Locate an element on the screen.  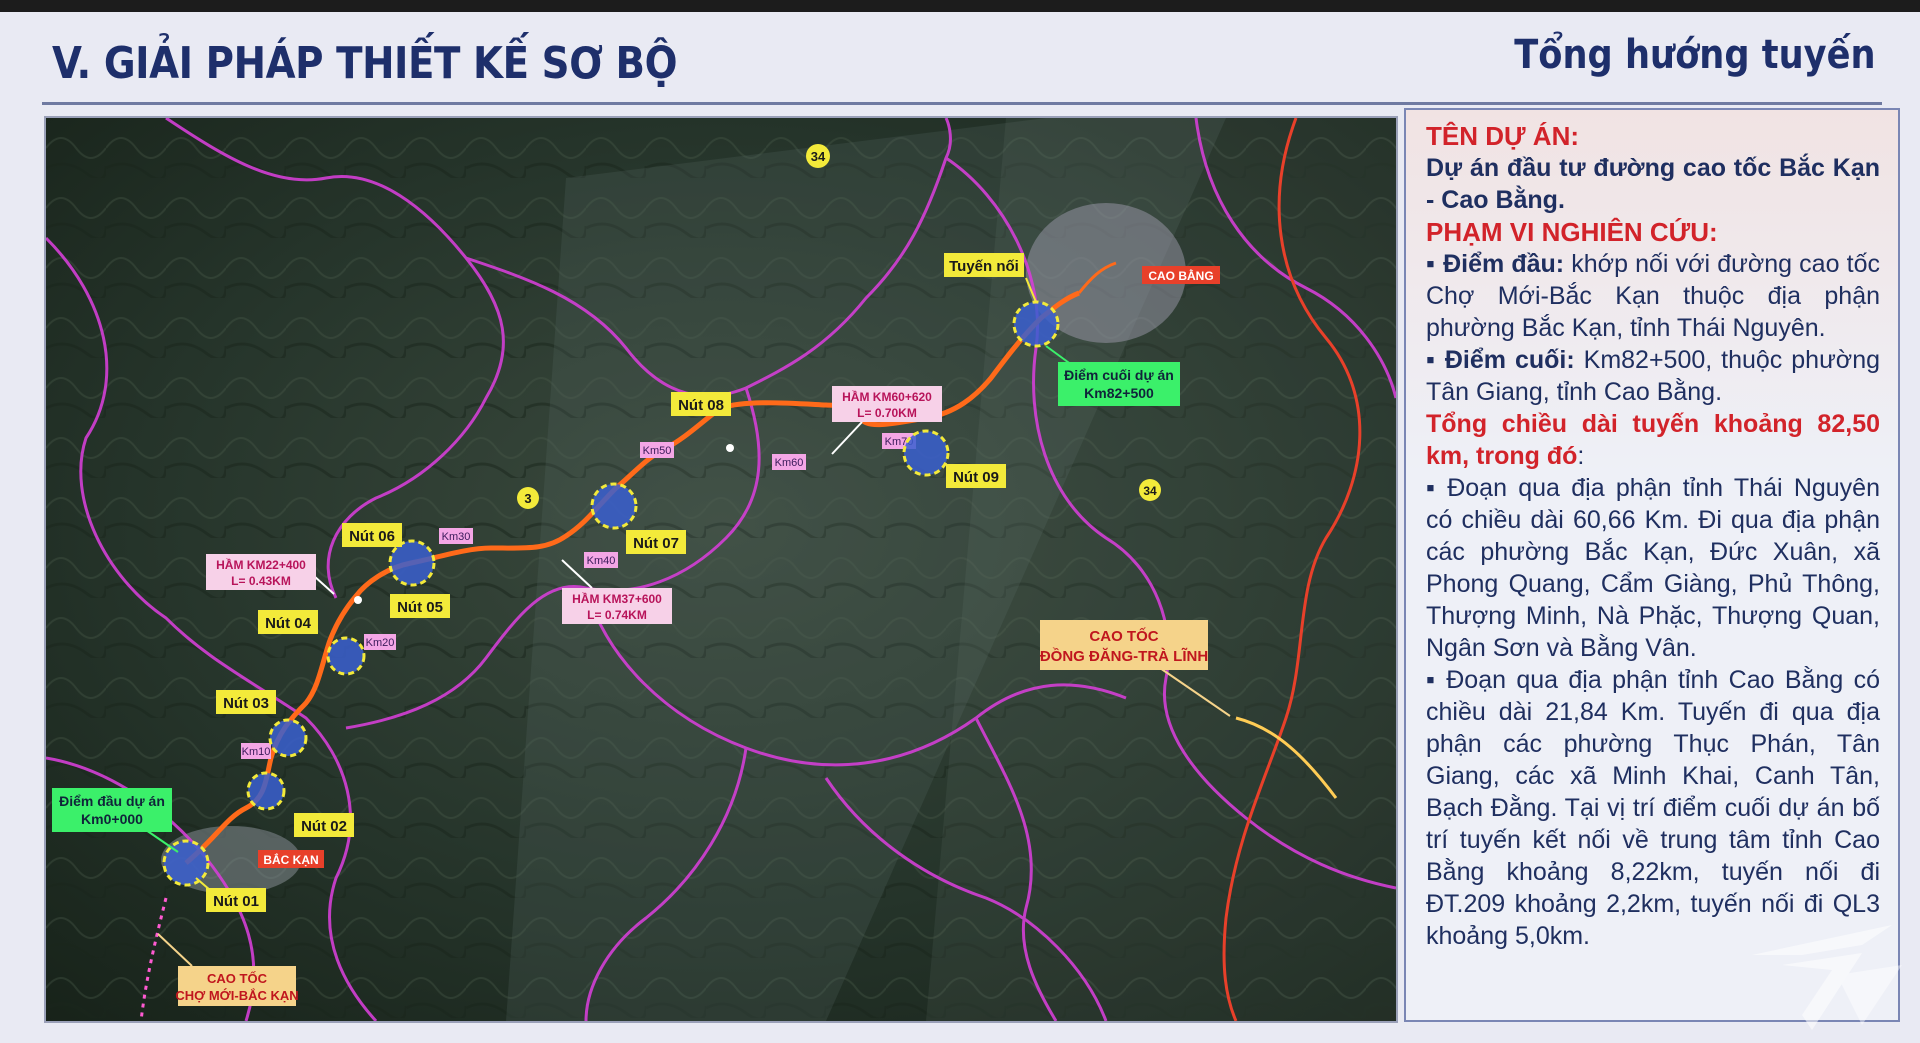
start-label-line-2: Km0+000 is located at coordinates (112, 819).